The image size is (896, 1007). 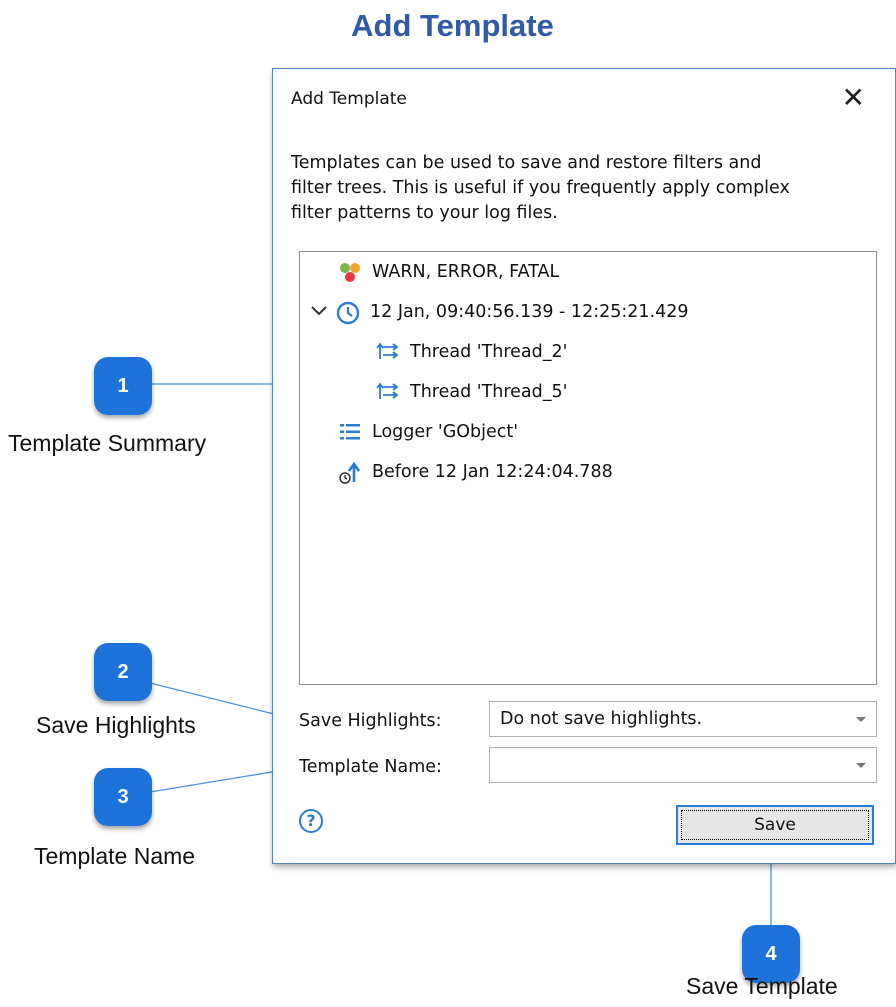 I want to click on tree-item-label: 12 Jan, 09:40:56.139 - 12:25:21.429, so click(x=529, y=312).